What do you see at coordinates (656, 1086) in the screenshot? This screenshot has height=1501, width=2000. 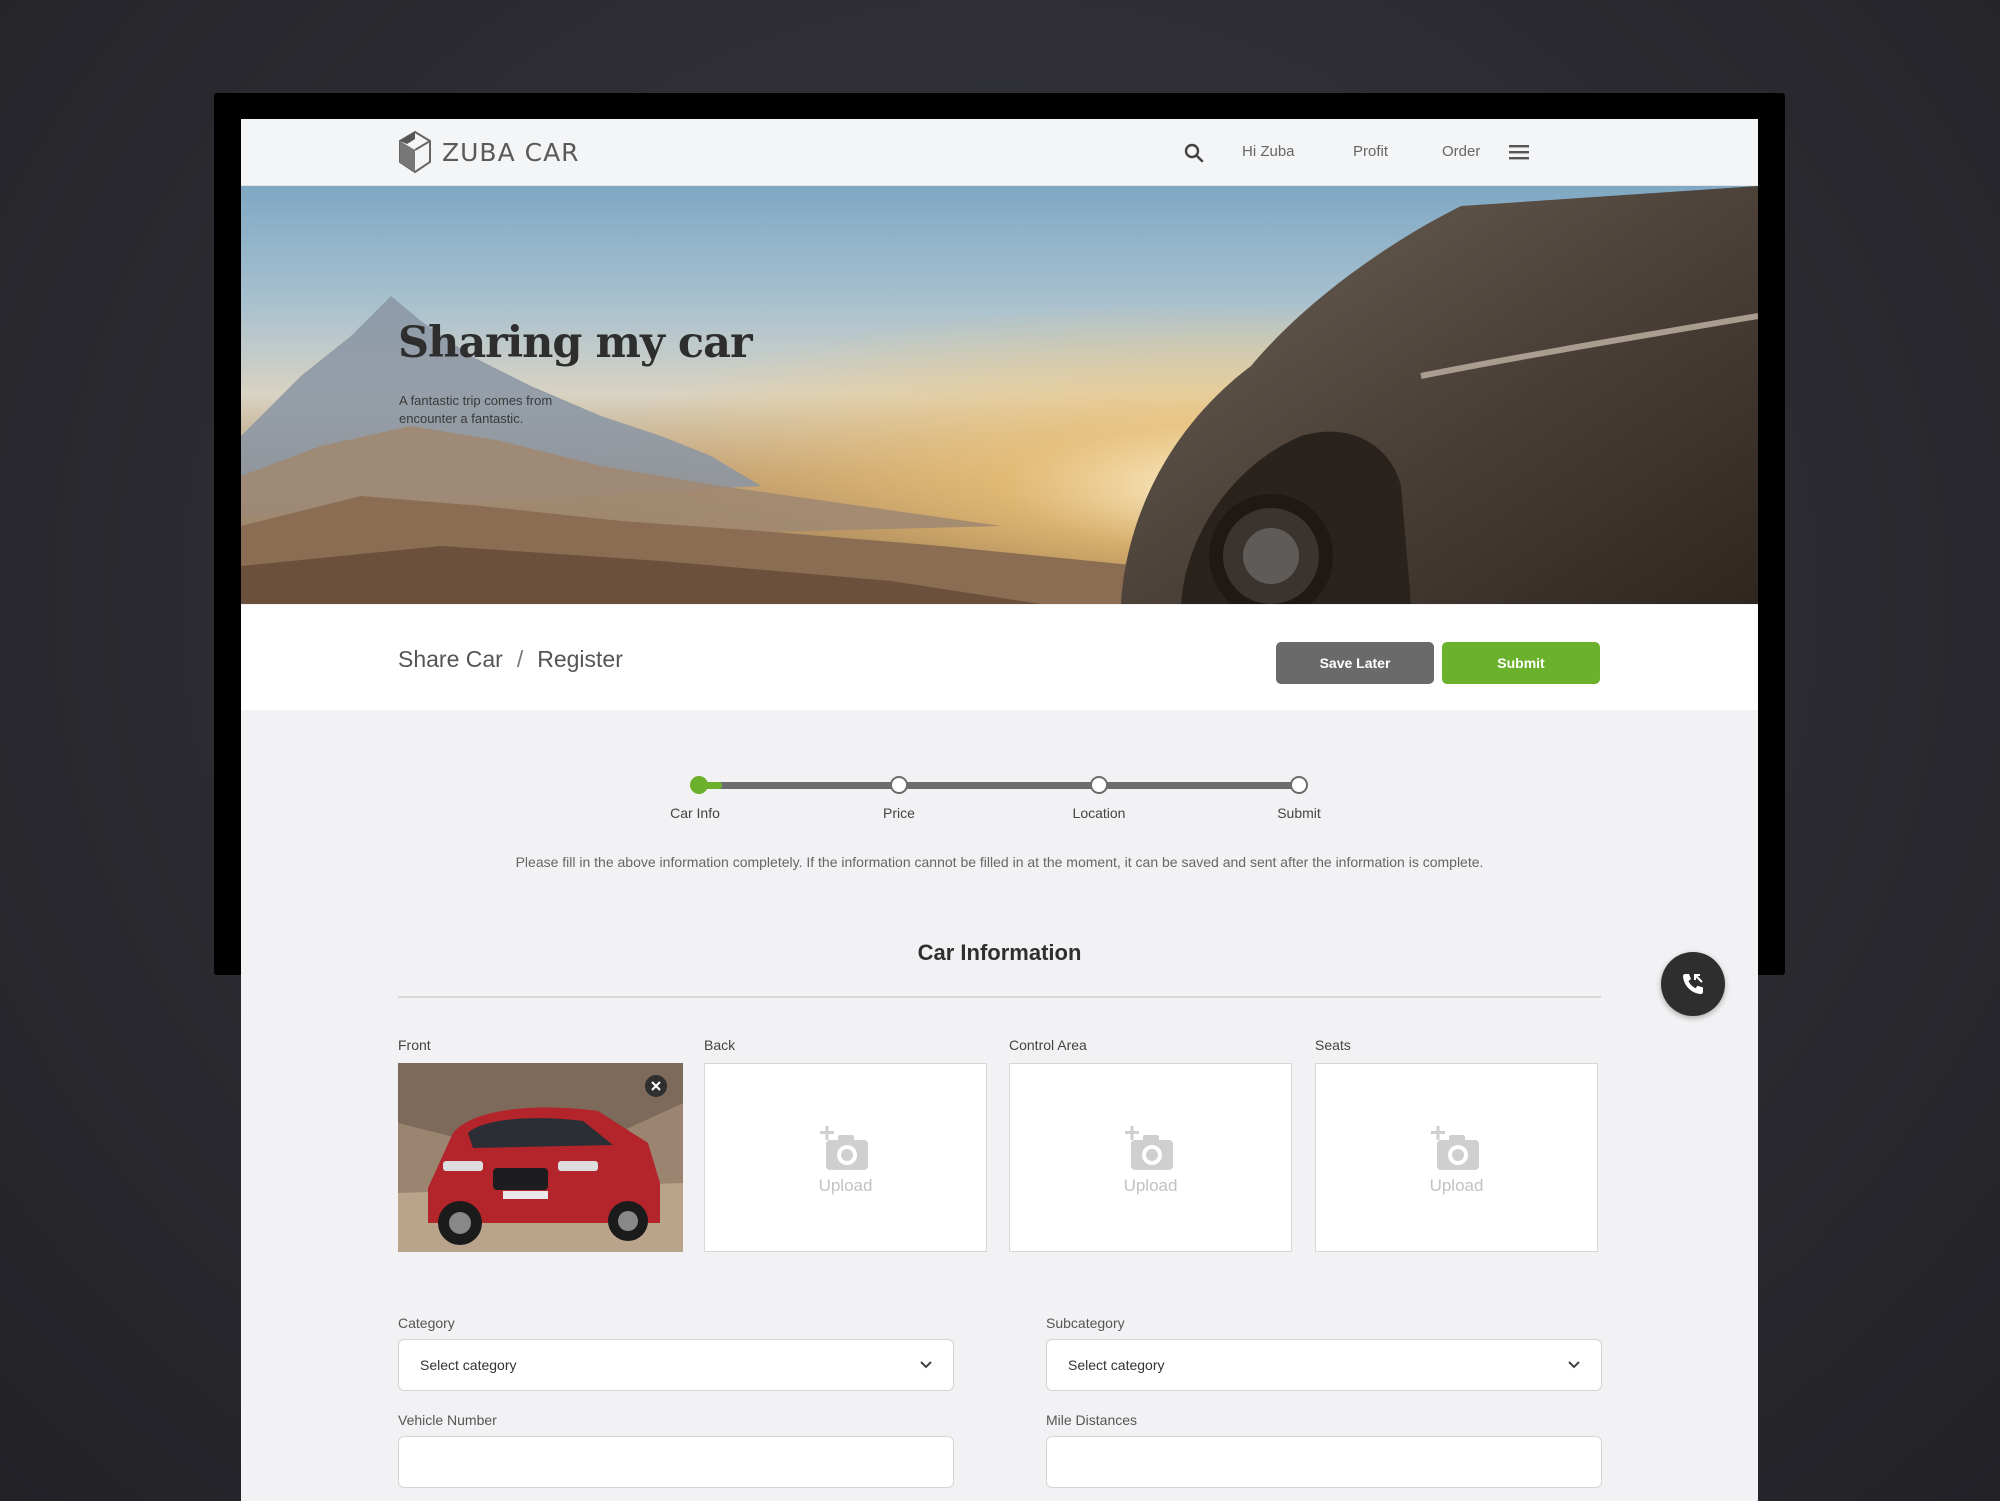 I see `remove-photo-close-icon` at bounding box center [656, 1086].